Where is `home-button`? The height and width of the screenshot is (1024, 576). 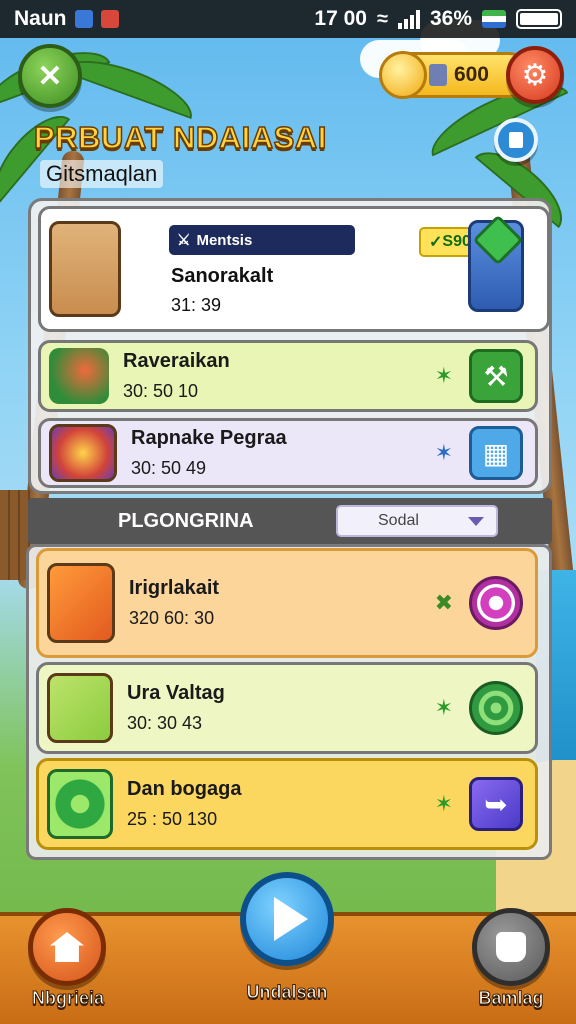 home-button is located at coordinates (67, 947).